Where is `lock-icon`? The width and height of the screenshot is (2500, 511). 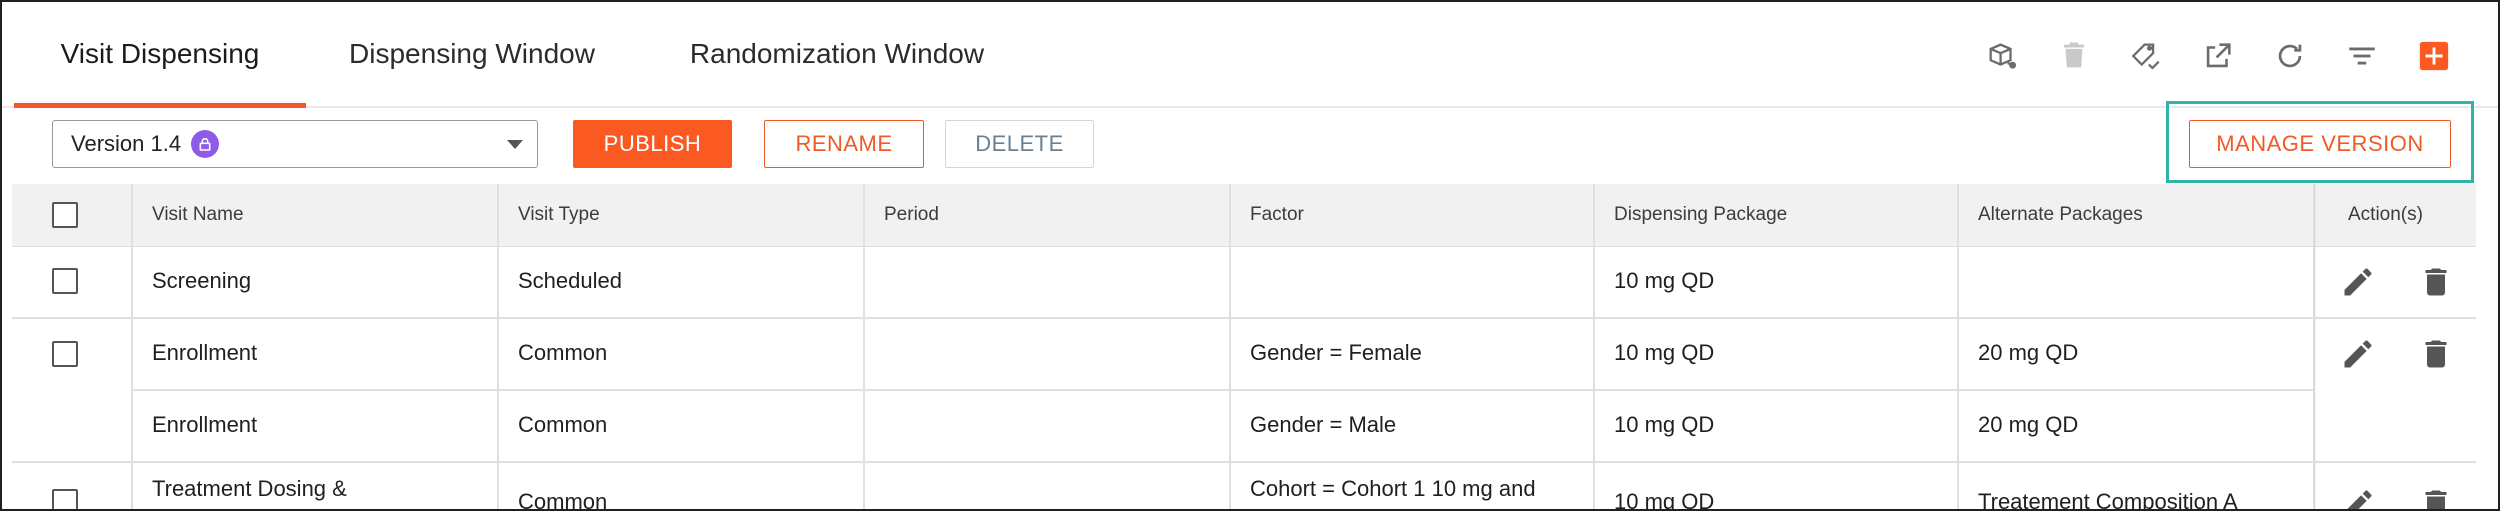 lock-icon is located at coordinates (205, 144).